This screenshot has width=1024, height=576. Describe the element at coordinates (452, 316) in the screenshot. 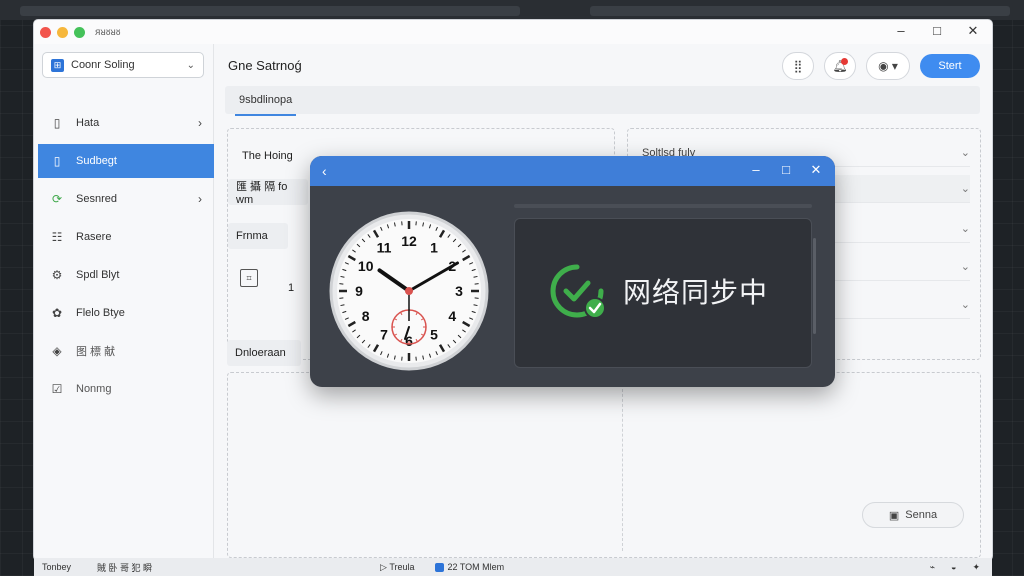

I see `clock-numeral: 4` at that location.